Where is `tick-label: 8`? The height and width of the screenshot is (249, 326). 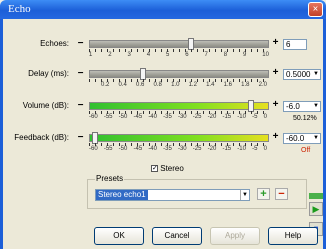
tick-label: 8 is located at coordinates (225, 55).